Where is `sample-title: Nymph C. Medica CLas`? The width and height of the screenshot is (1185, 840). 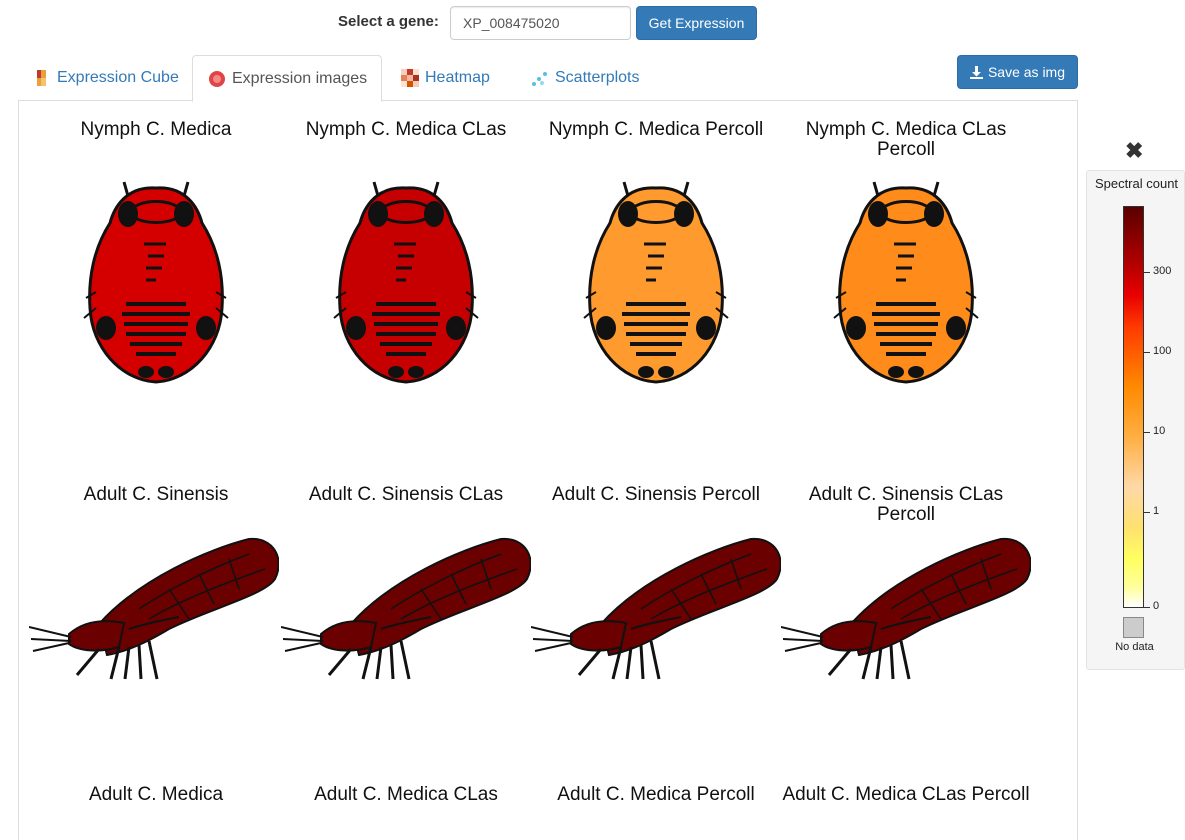 sample-title: Nymph C. Medica CLas is located at coordinates (406, 129).